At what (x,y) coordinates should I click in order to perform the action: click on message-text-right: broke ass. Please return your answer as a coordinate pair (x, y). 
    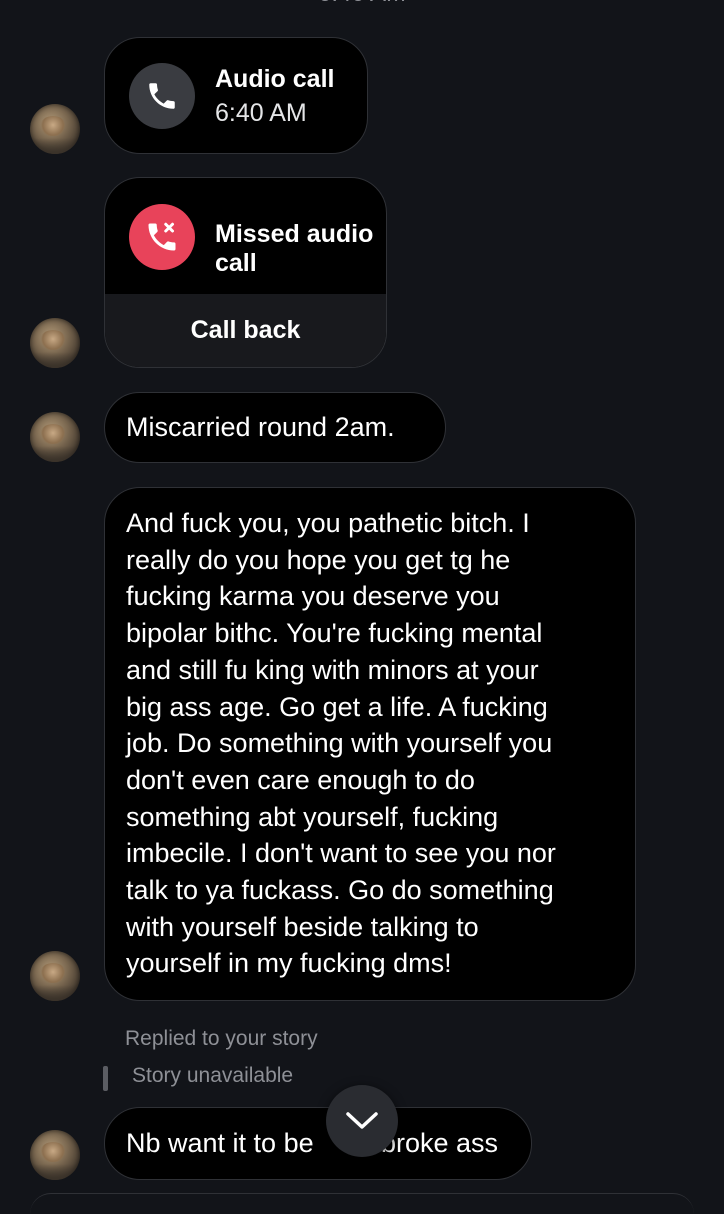
    Looking at the image, I should click on (440, 1143).